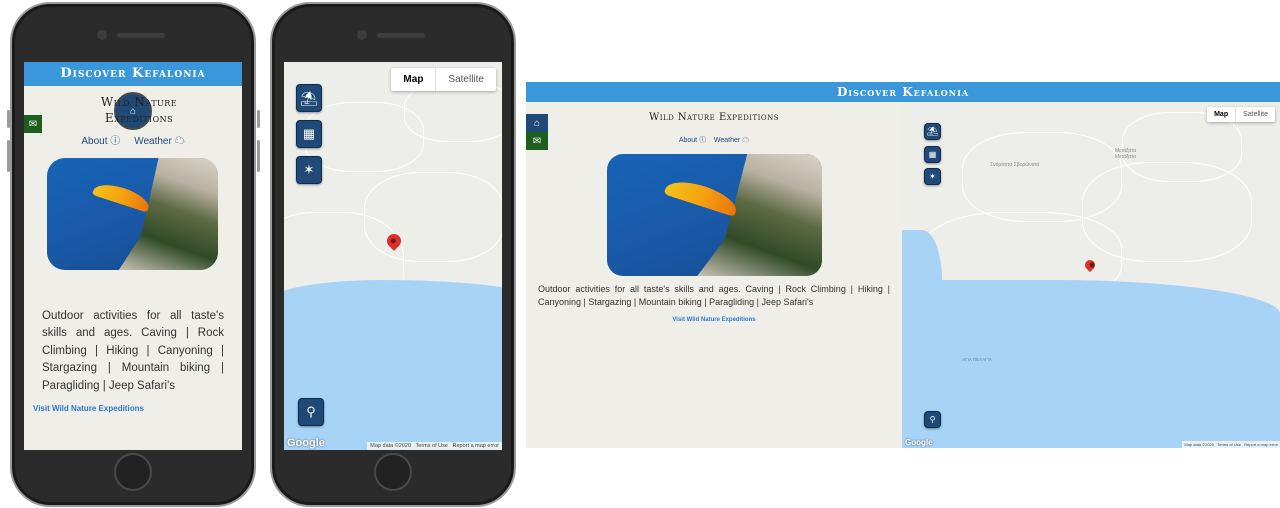  Describe the element at coordinates (977, 359) in the screenshot. I see `bay-label: ΑΓΙΑ ΠΕΛΑΓΙΑ` at that location.